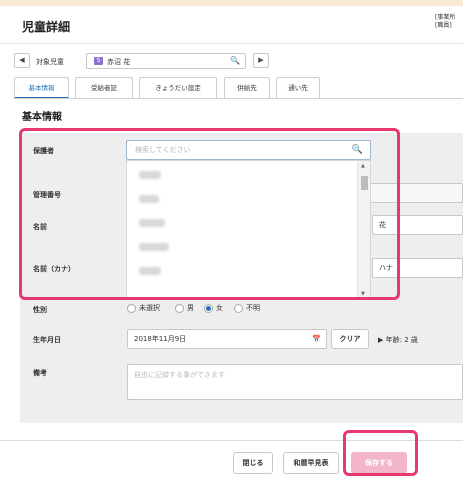  What do you see at coordinates (42, 117) in the screenshot?
I see `section-title: 基本情報` at bounding box center [42, 117].